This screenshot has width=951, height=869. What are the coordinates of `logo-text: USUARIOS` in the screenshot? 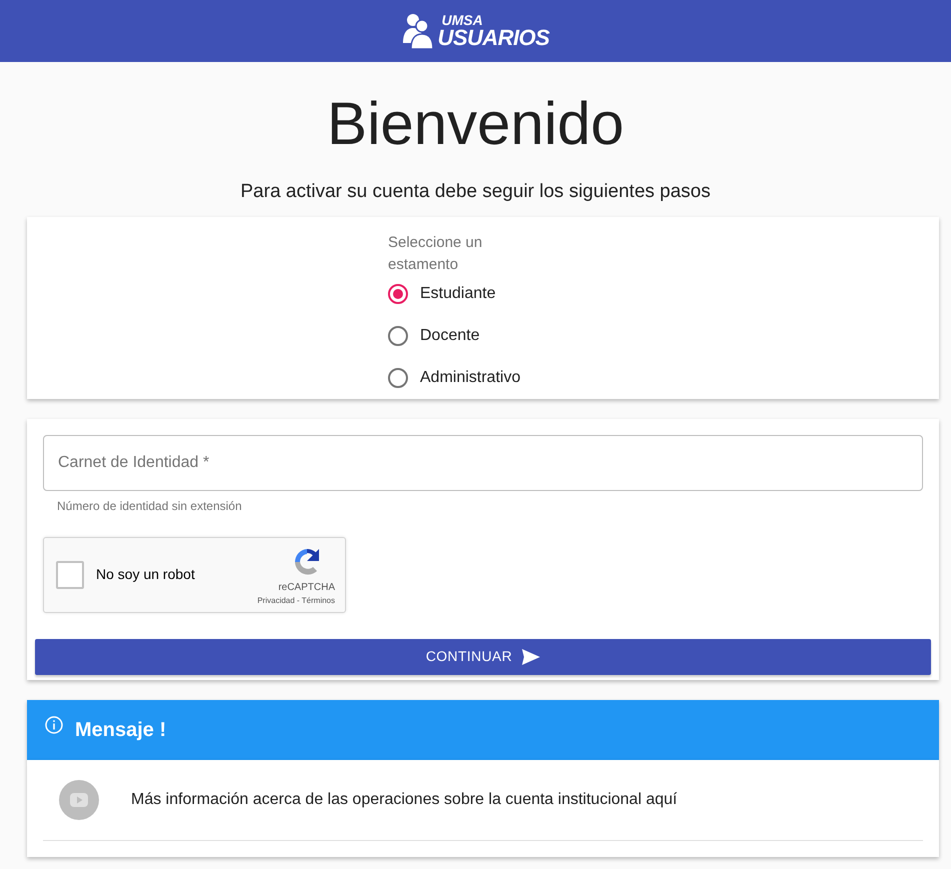 It's located at (494, 38).